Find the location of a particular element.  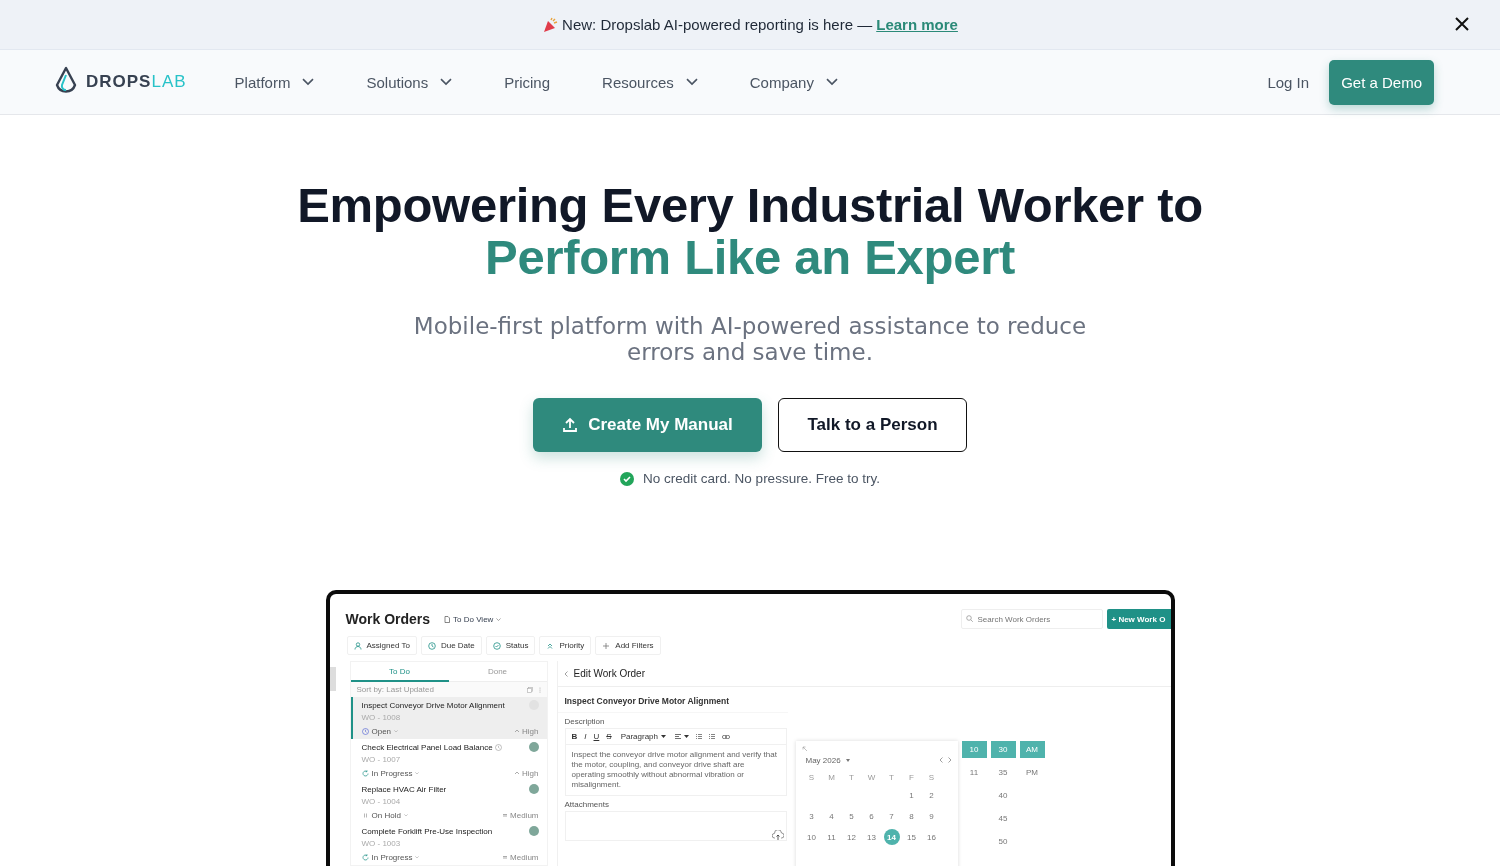

calendar-day: 8 is located at coordinates (911, 816).